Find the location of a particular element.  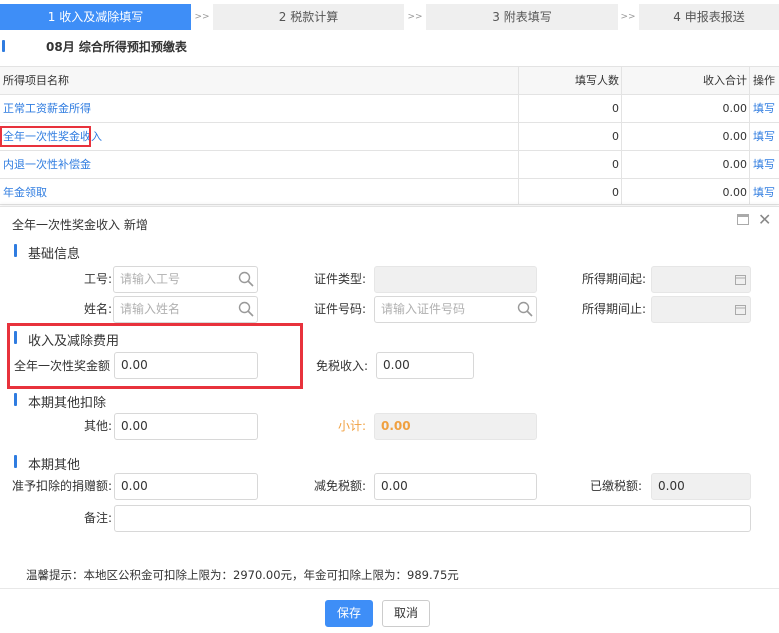

highlight-box is located at coordinates (45, 136).